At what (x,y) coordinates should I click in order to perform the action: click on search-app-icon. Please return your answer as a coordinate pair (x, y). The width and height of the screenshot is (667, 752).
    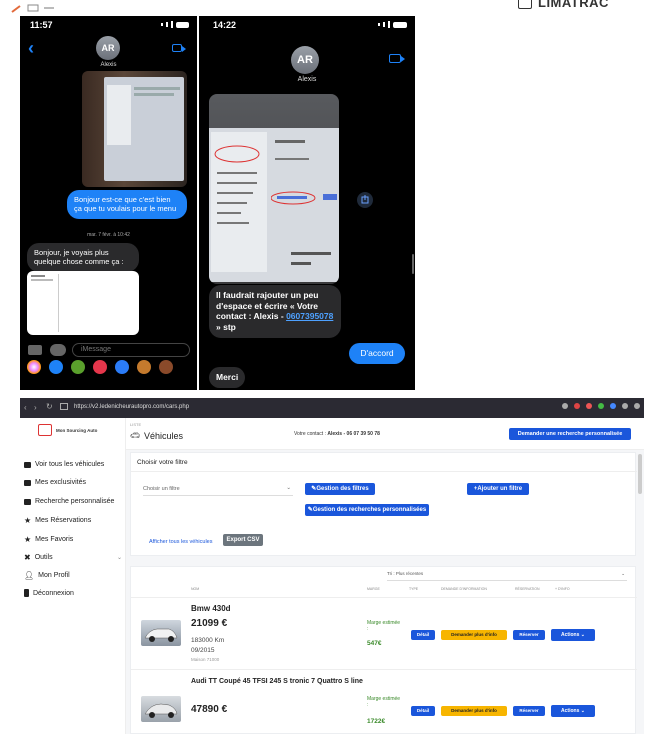
    Looking at the image, I should click on (100, 367).